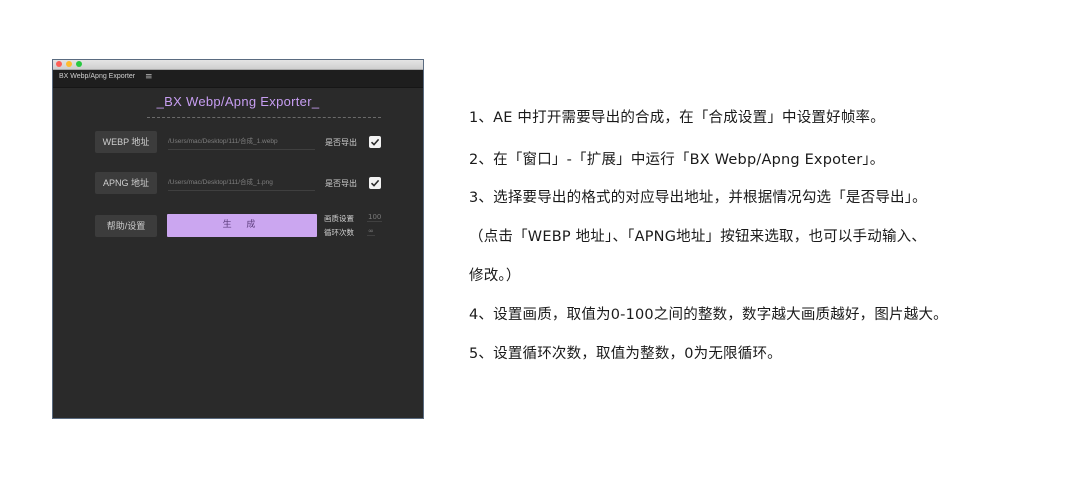 Image resolution: width=1080 pixels, height=479 pixels. I want to click on loop-count-label: 循环次数, so click(339, 232).